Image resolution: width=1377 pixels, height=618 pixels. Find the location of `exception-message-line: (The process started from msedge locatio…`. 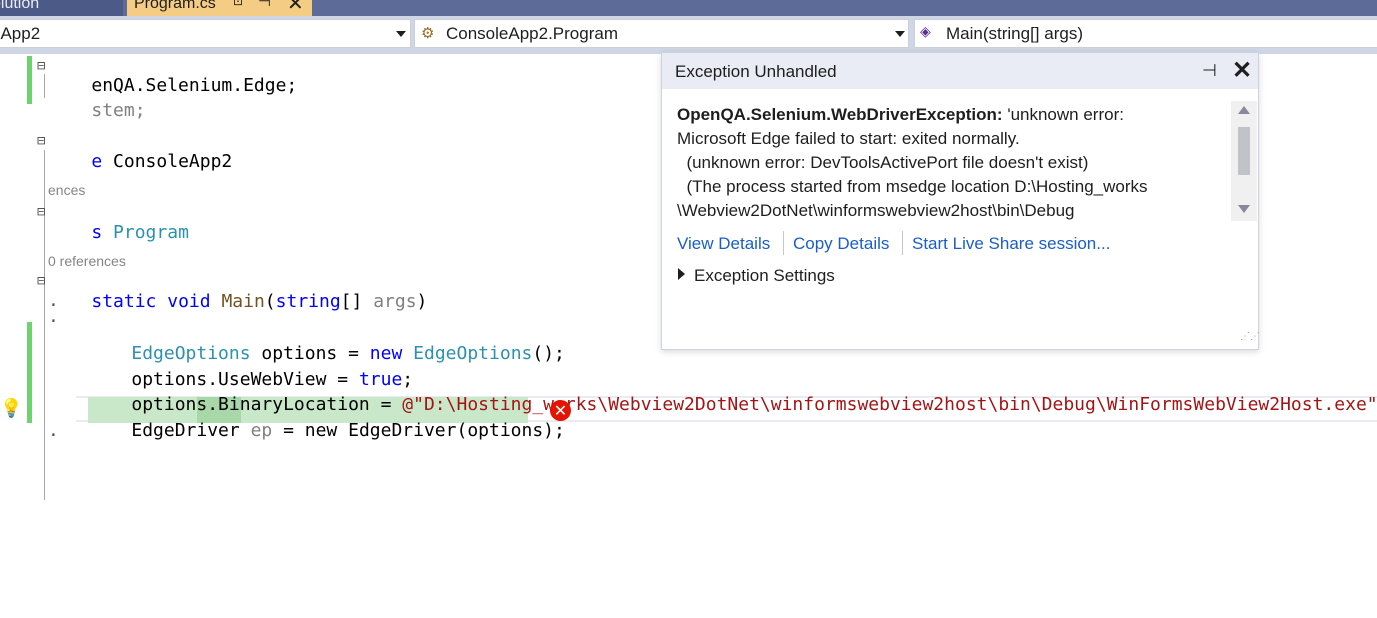

exception-message-line: (The process started from msedge locatio… is located at coordinates (912, 186).